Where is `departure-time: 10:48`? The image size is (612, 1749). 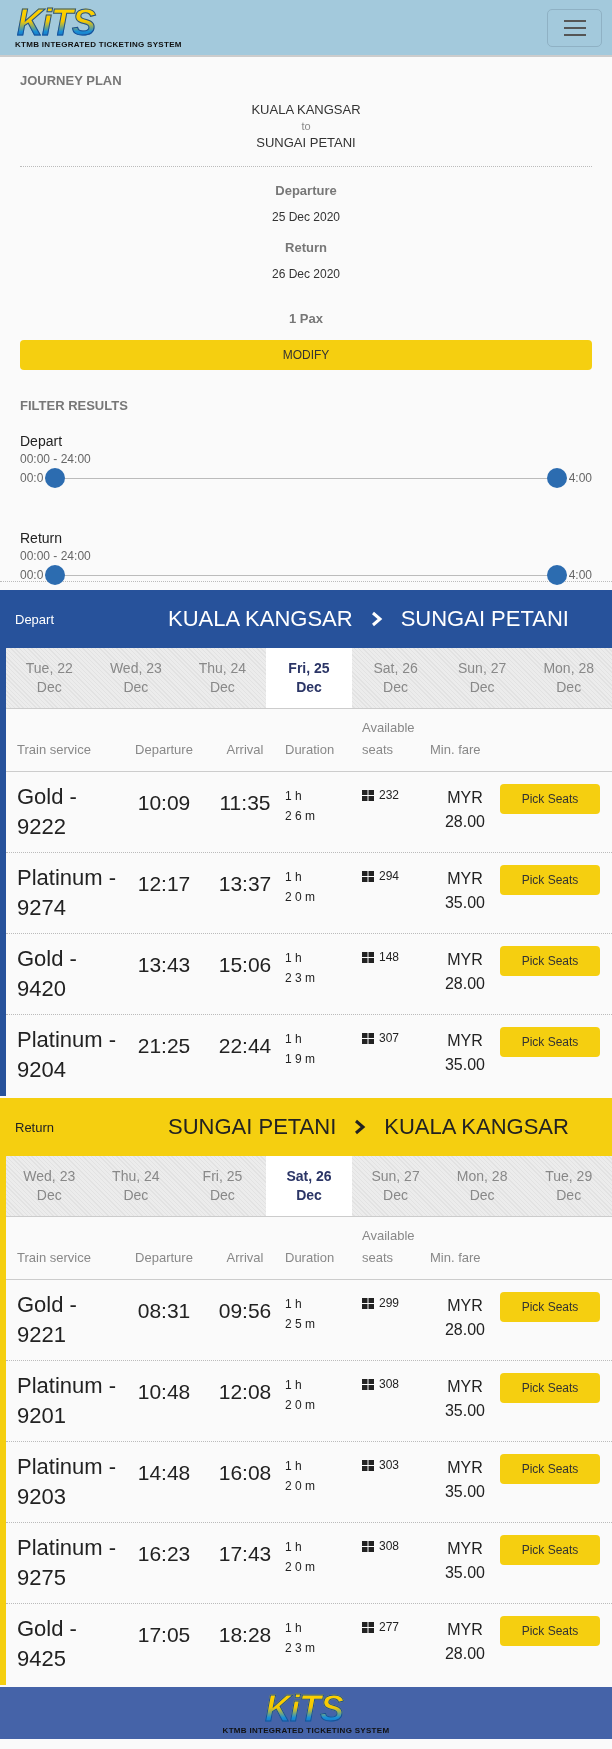 departure-time: 10:48 is located at coordinates (164, 1392).